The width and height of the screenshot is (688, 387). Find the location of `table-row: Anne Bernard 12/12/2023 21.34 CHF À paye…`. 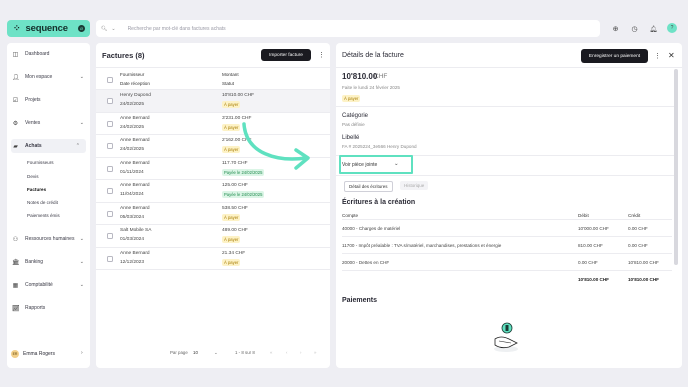

table-row: Anne Bernard 12/12/2023 21.34 CHF À paye… is located at coordinates (213, 259).